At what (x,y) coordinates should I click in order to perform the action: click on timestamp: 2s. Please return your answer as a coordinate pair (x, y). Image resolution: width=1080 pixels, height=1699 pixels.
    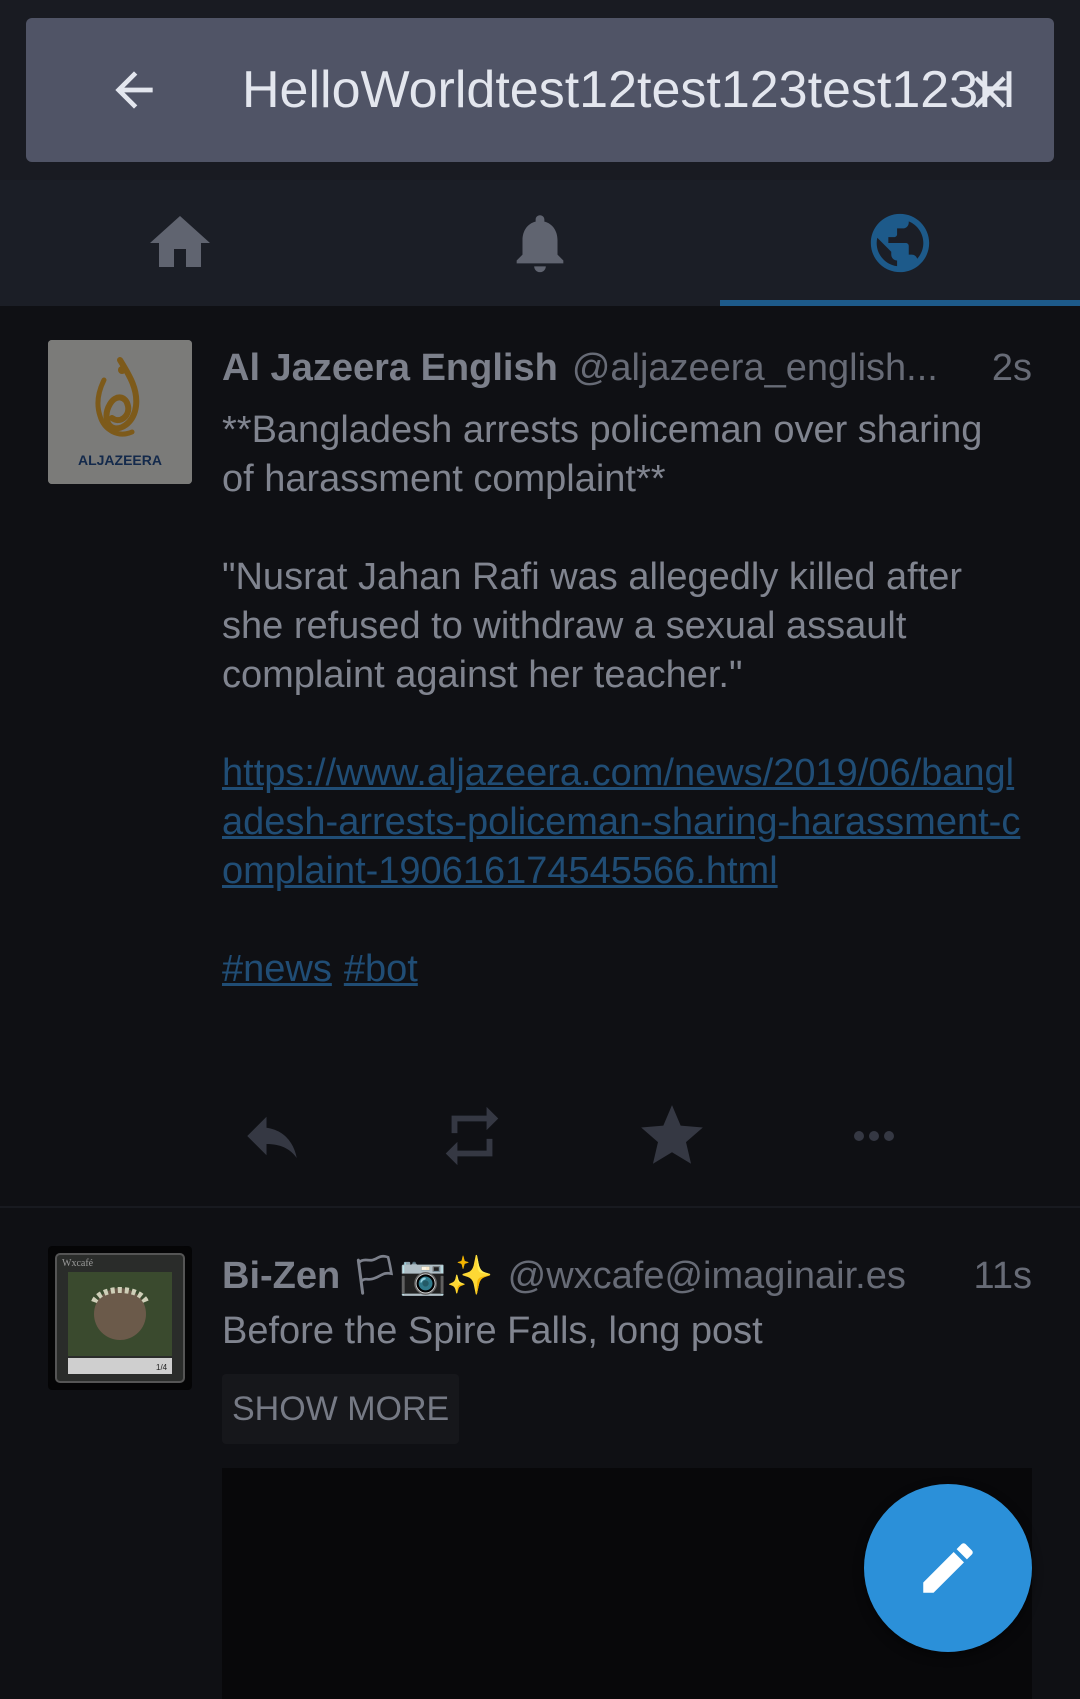
    Looking at the image, I should click on (1011, 367).